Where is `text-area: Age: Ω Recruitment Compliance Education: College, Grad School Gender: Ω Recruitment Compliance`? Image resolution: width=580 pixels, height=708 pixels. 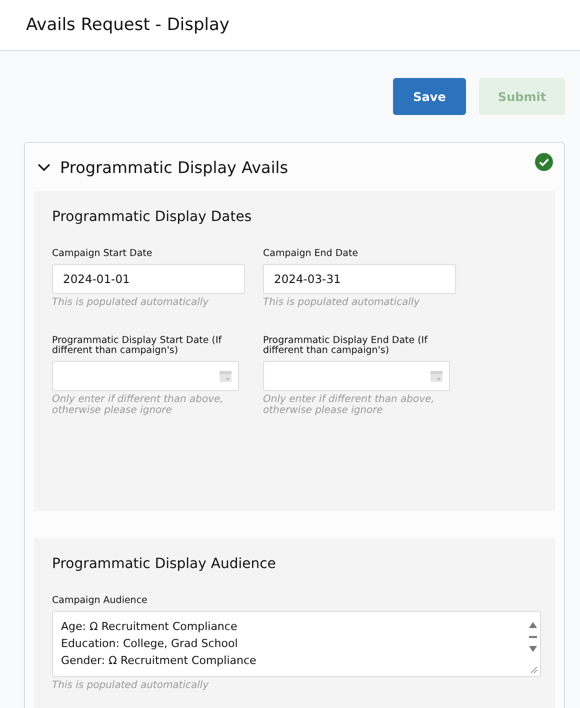
text-area: Age: Ω Recruitment Compliance Education: College, Grad School Gender: Ω Recruitment Compliance is located at coordinates (296, 644).